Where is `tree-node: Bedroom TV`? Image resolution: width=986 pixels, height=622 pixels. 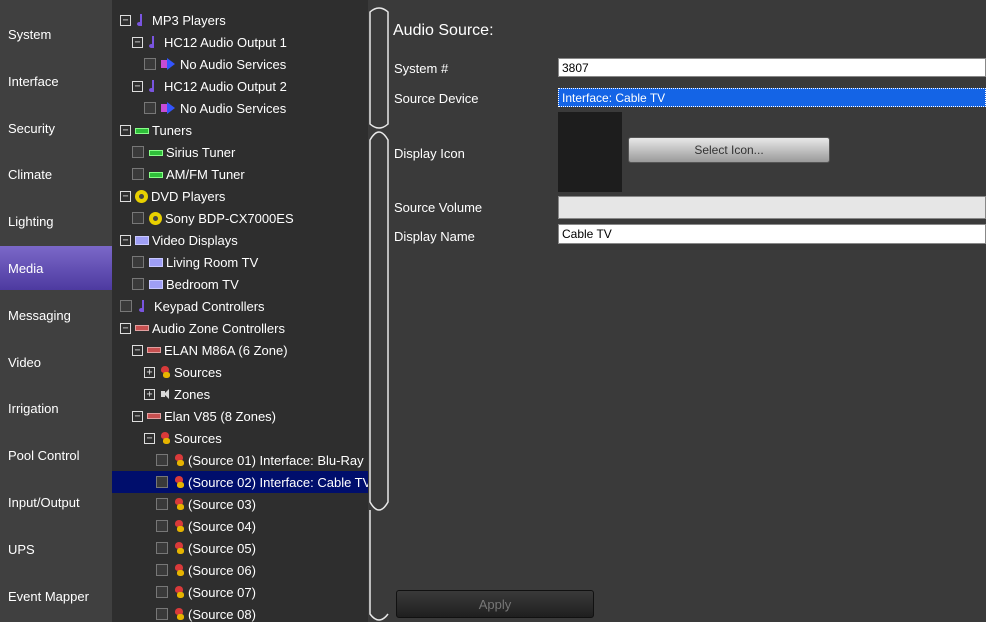
tree-node: Bedroom TV is located at coordinates (240, 284).